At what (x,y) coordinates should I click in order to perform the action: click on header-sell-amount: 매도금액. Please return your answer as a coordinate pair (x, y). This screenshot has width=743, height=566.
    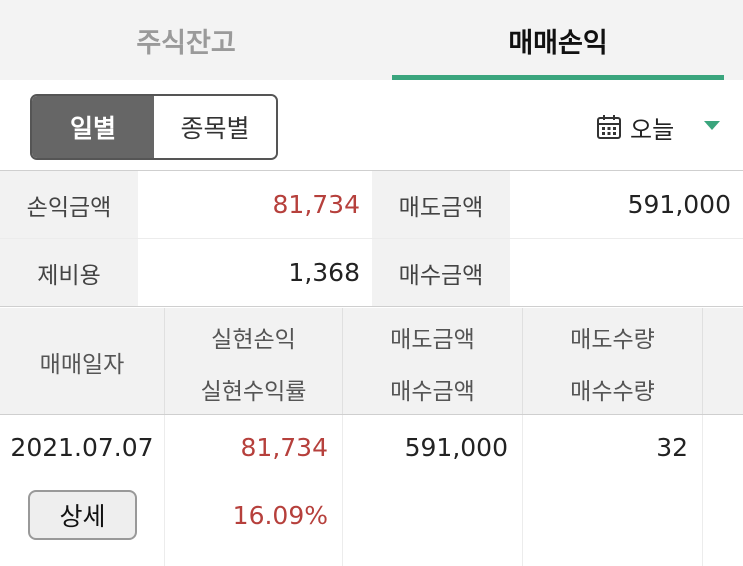
    Looking at the image, I should click on (432, 340).